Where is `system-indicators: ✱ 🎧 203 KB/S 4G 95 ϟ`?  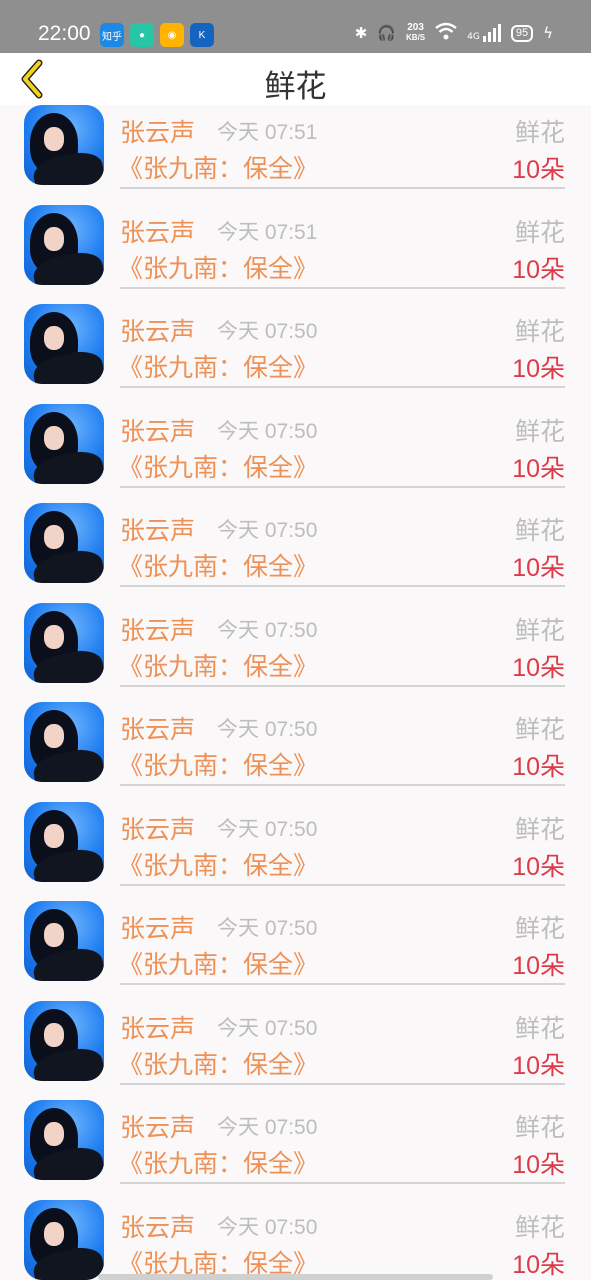 system-indicators: ✱ 🎧 203 KB/S 4G 95 ϟ is located at coordinates (454, 33).